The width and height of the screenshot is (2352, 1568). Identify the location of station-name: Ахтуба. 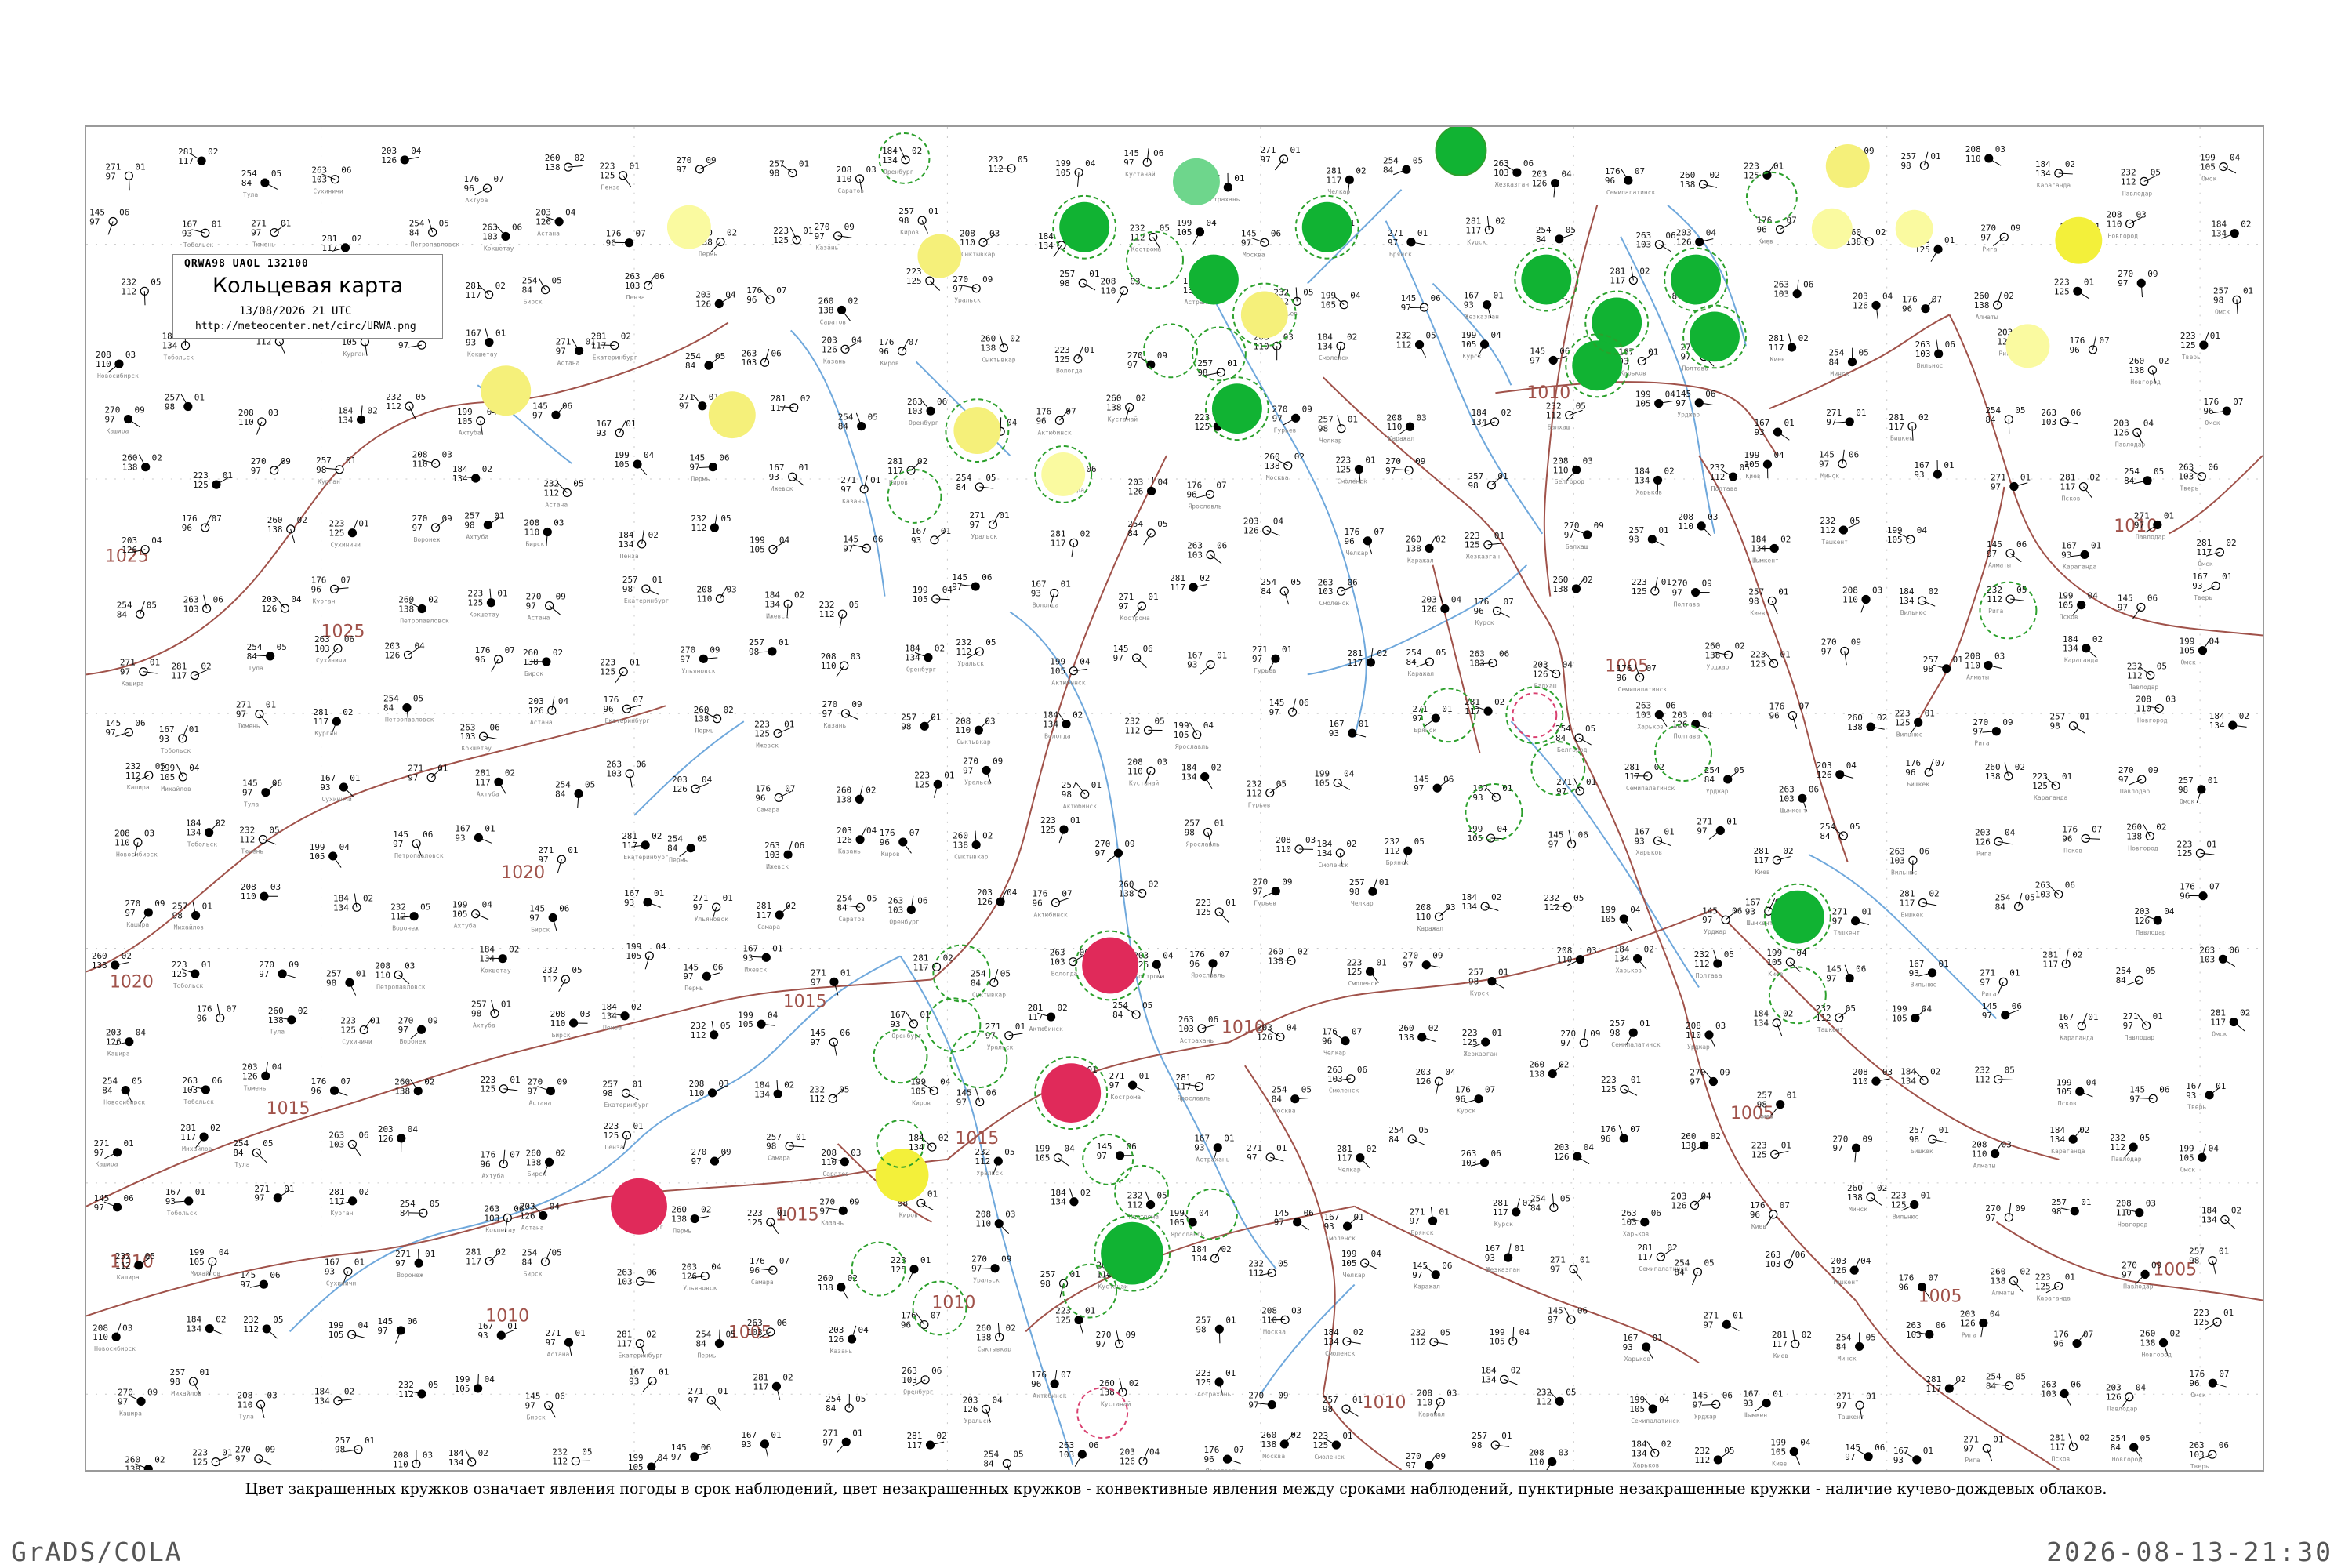
(477, 200).